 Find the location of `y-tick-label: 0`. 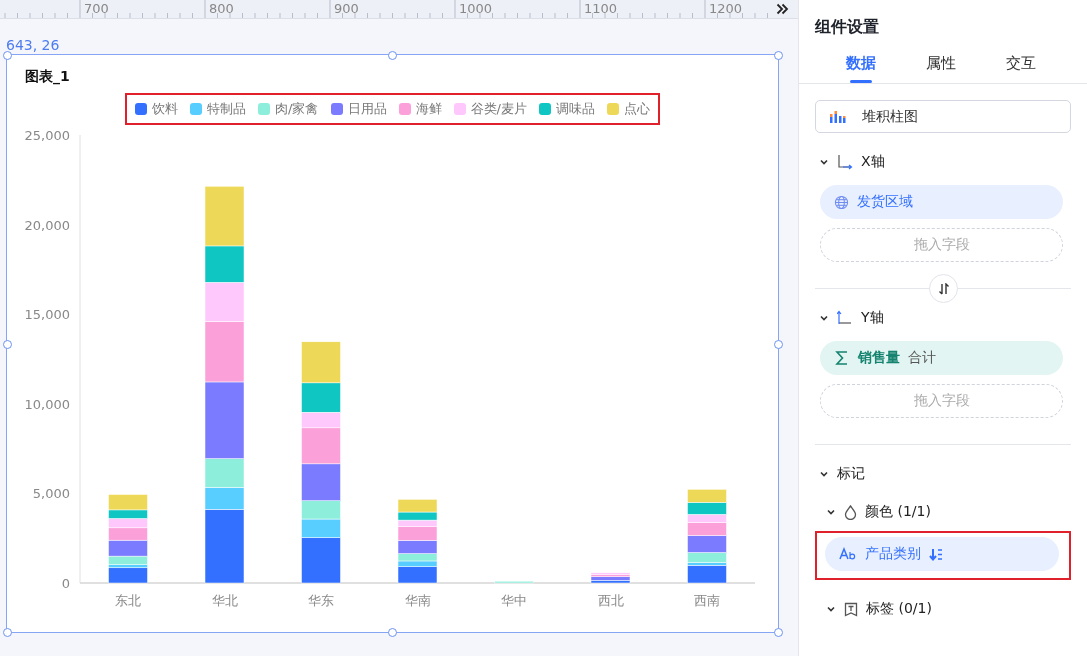

y-tick-label: 0 is located at coordinates (65, 583).